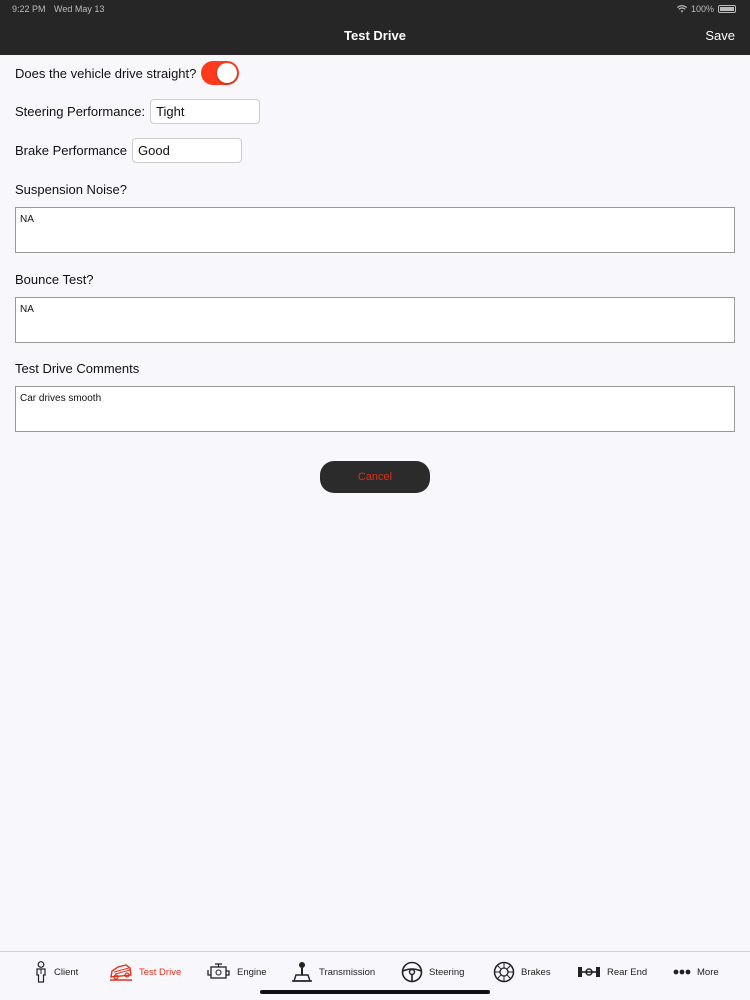  I want to click on brake-input, so click(187, 150).